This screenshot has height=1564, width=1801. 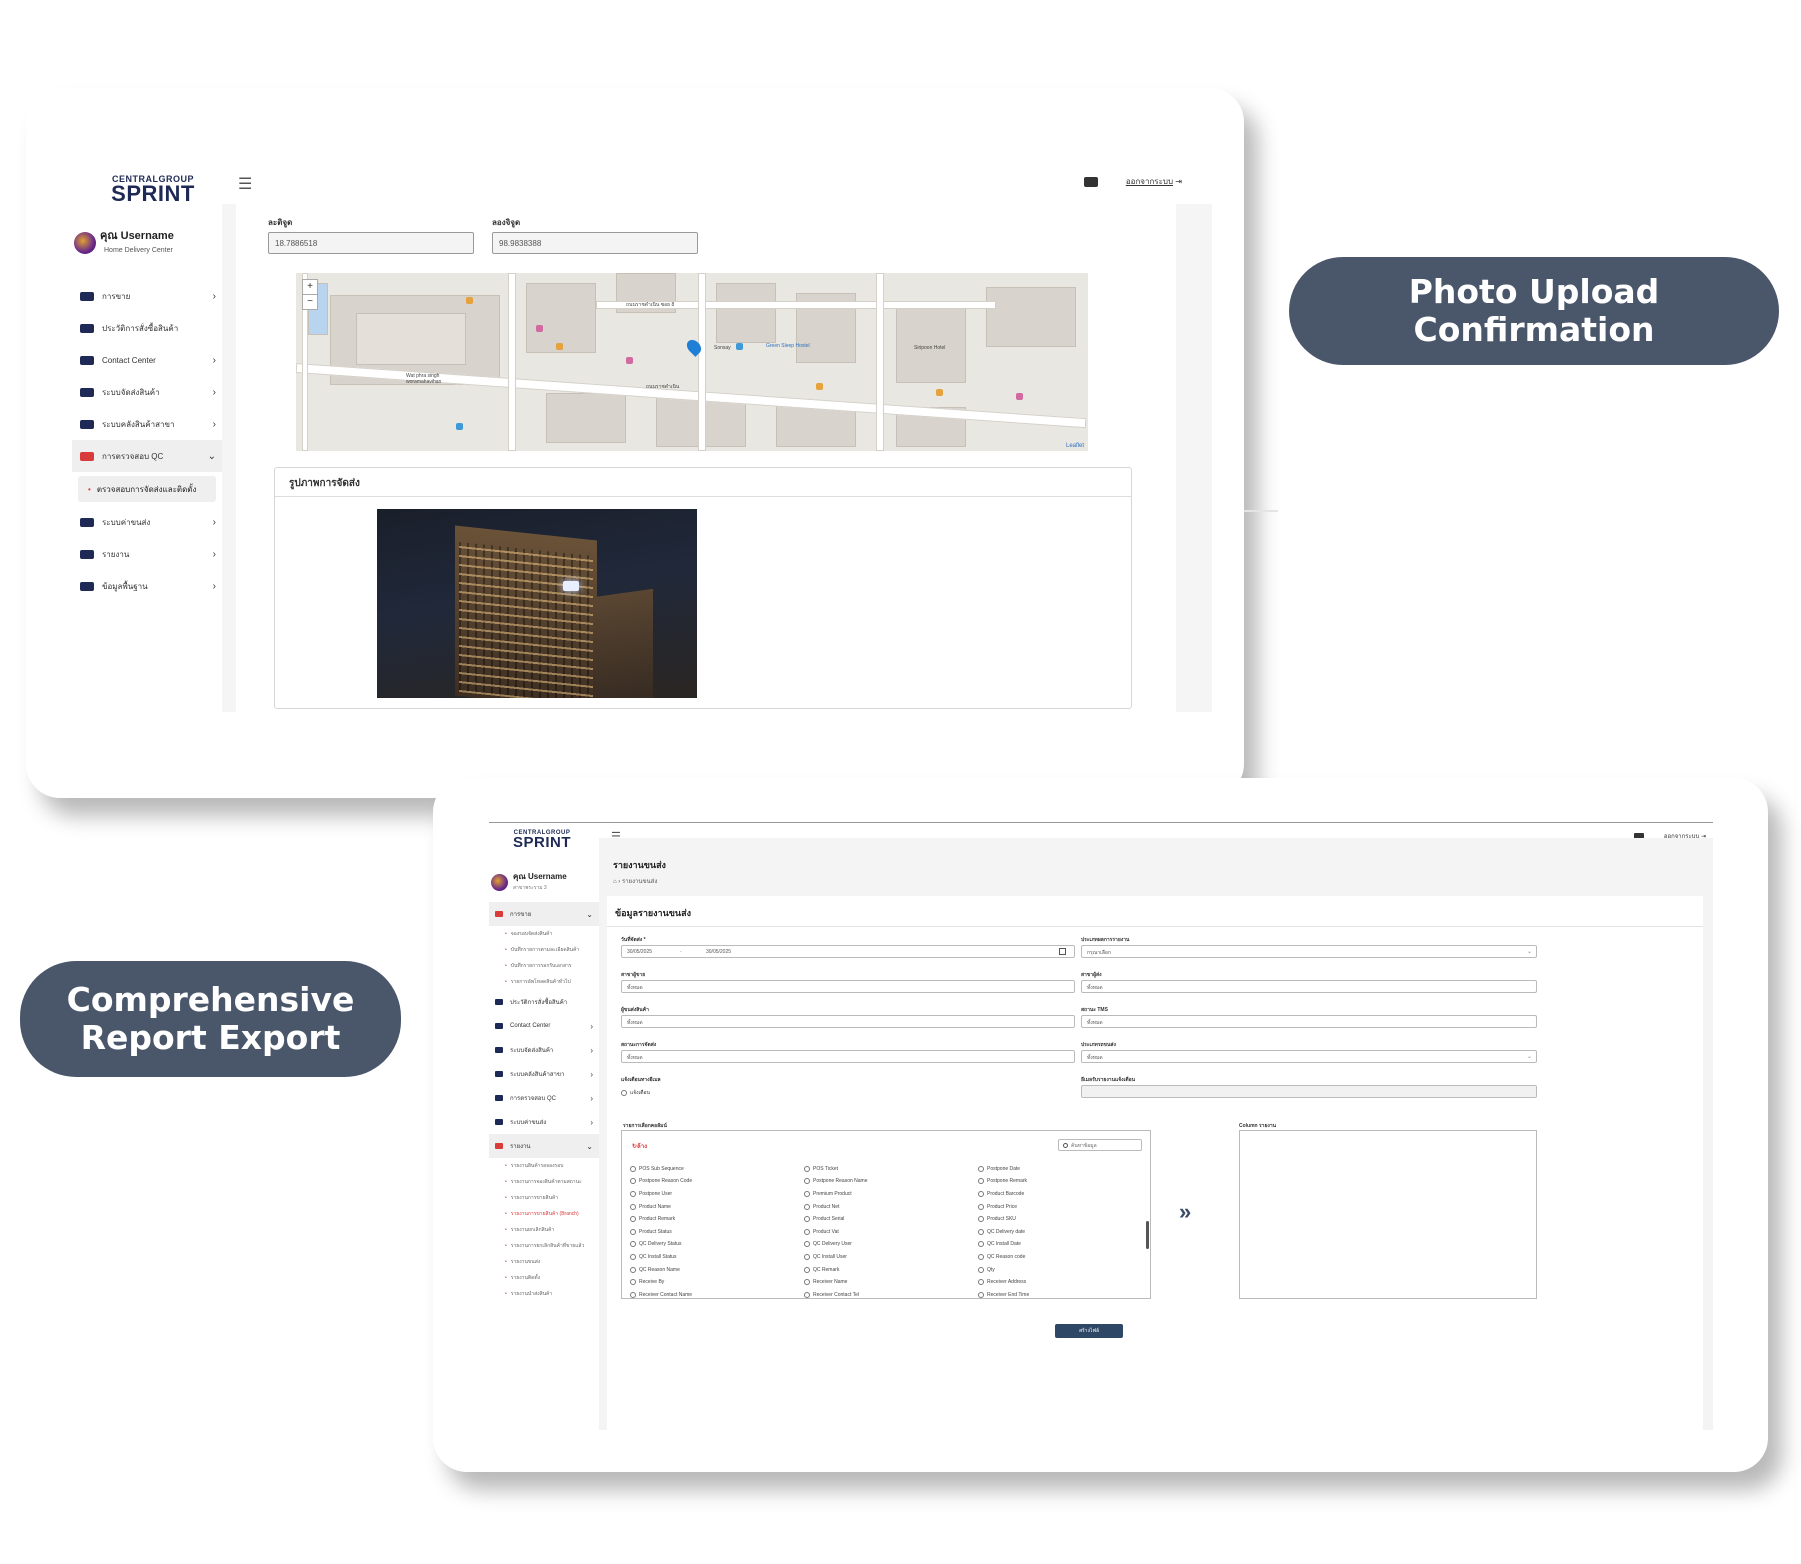 What do you see at coordinates (717, 1207) in the screenshot?
I see `column-option: Product Name` at bounding box center [717, 1207].